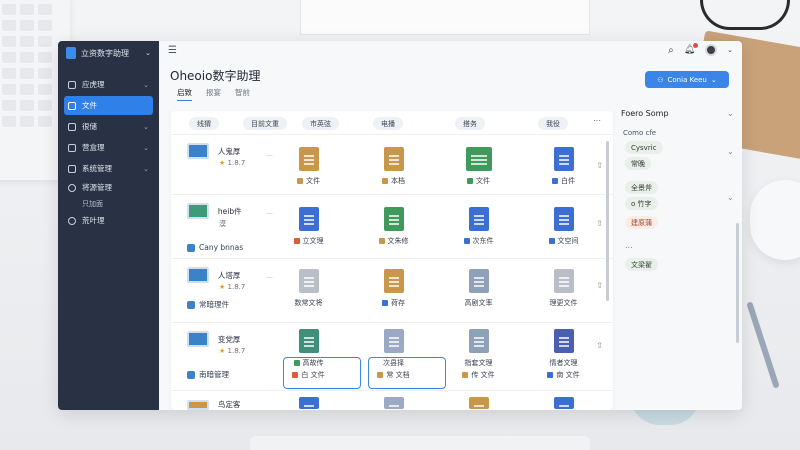 This screenshot has height=450, width=800. I want to click on file-label: 本档, so click(393, 181).